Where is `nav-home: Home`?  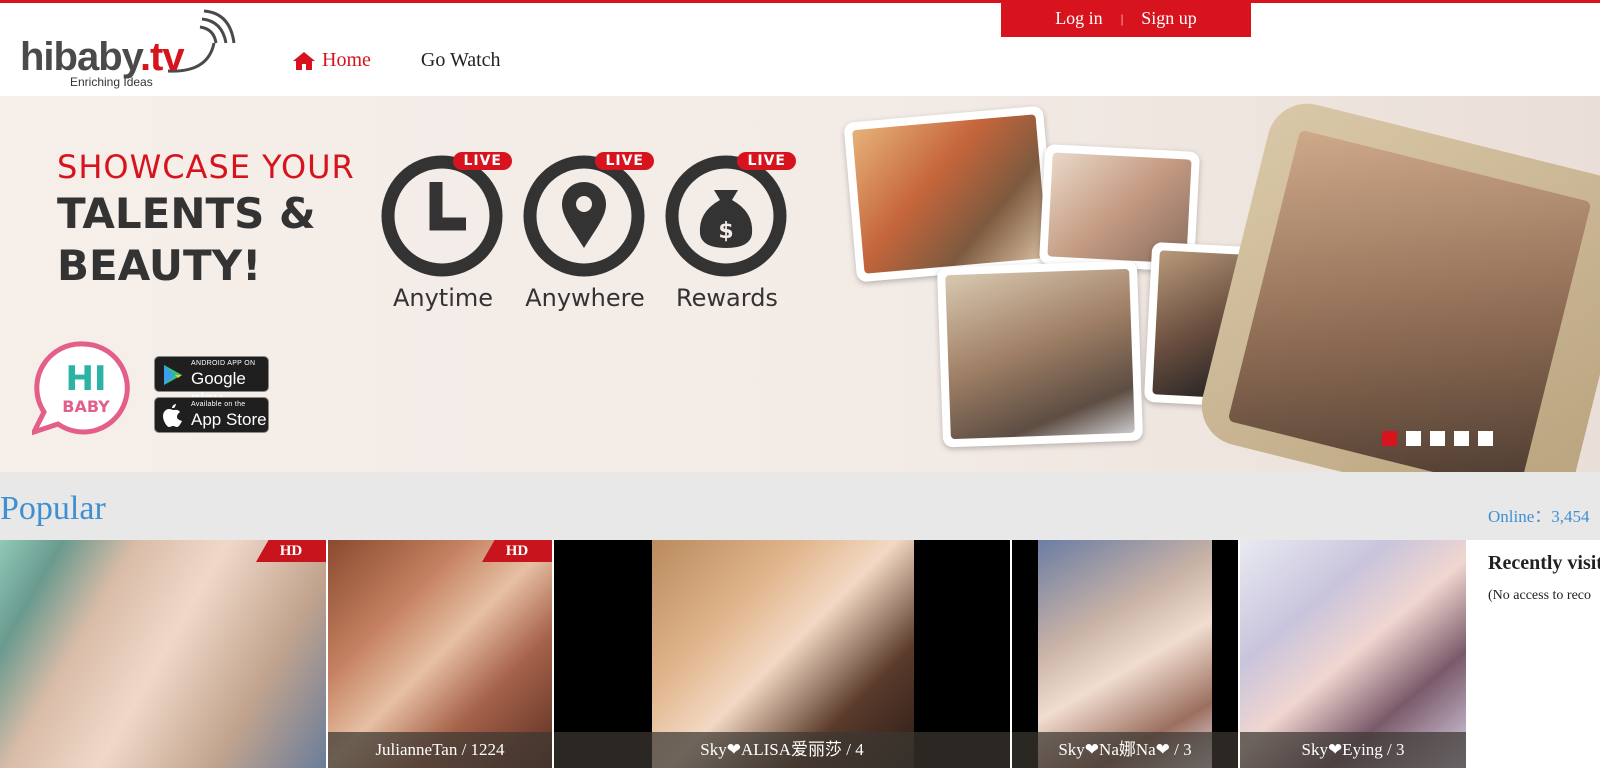 nav-home: Home is located at coordinates (331, 60).